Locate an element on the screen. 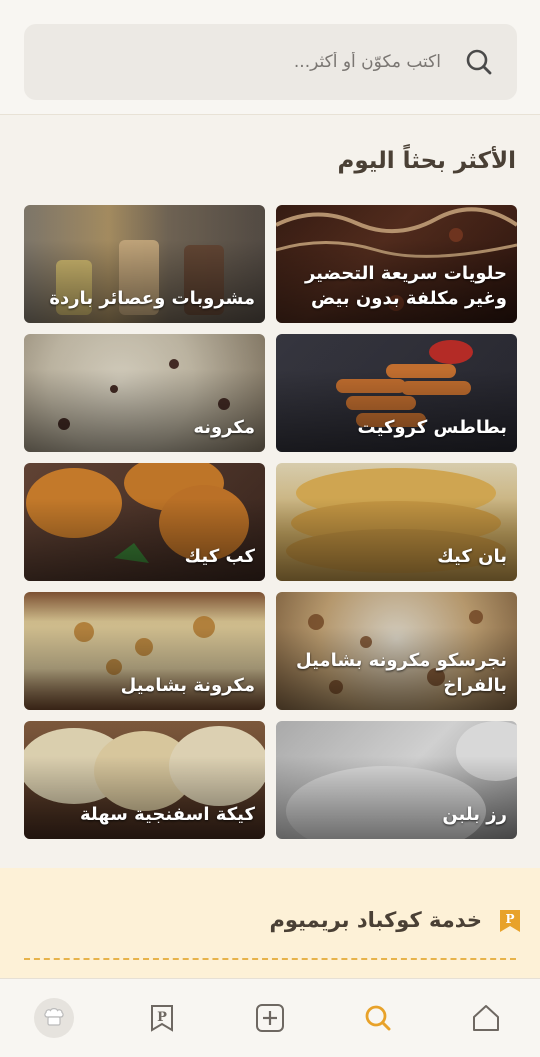 The width and height of the screenshot is (540, 1057). profile-avatar-icon is located at coordinates (54, 1018).